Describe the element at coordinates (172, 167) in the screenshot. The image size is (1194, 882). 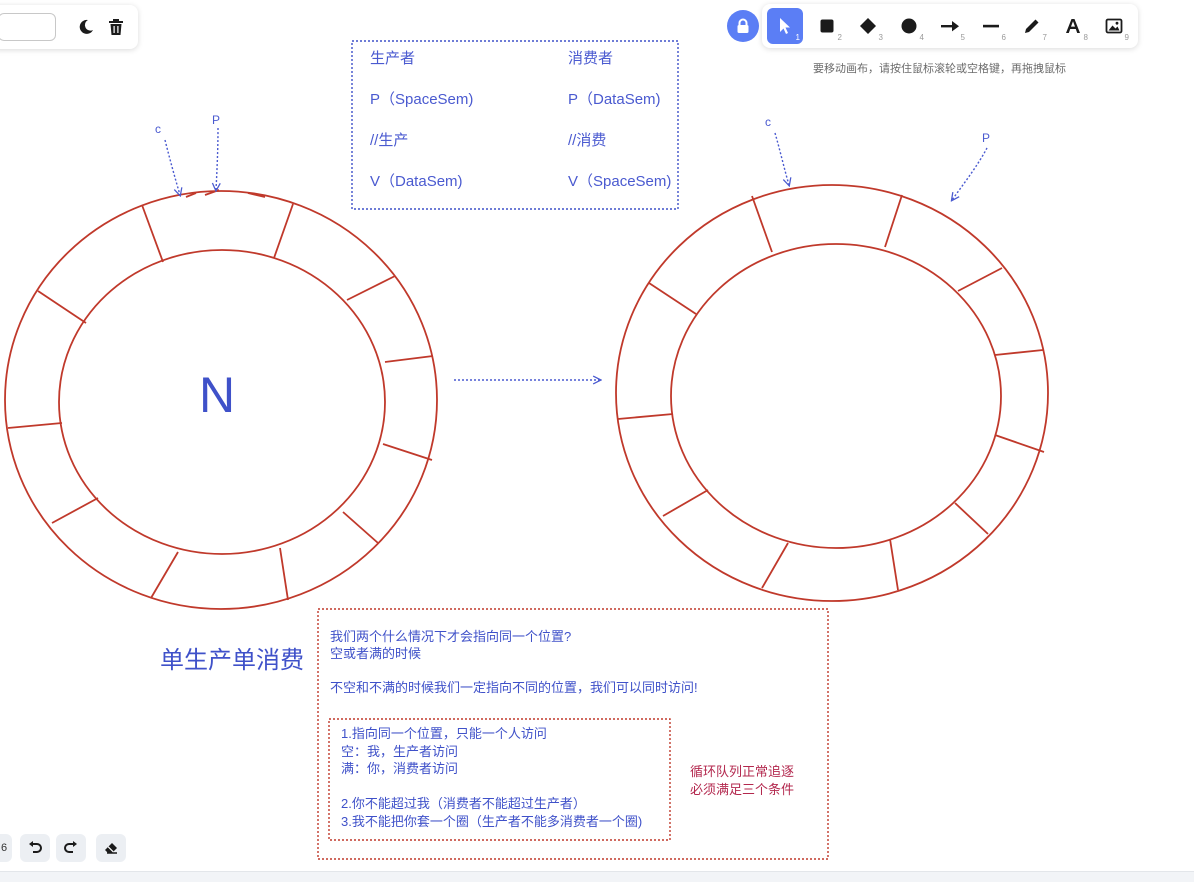
I see `left-consumer-pointer-arrow` at that location.